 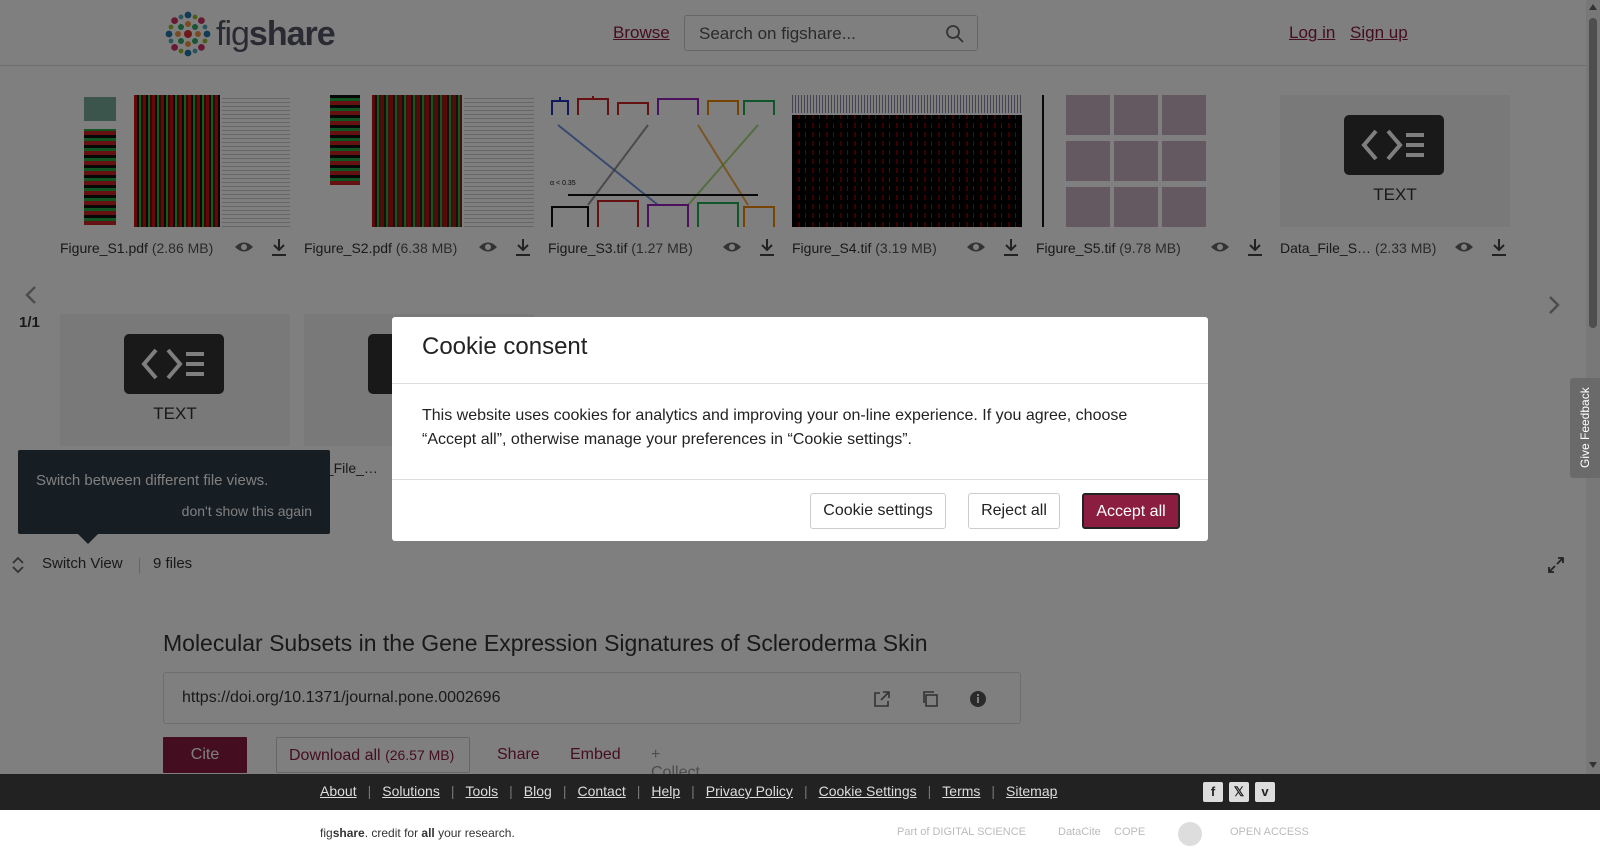 What do you see at coordinates (1079, 838) in the screenshot?
I see `datacite-logo: DataCite` at bounding box center [1079, 838].